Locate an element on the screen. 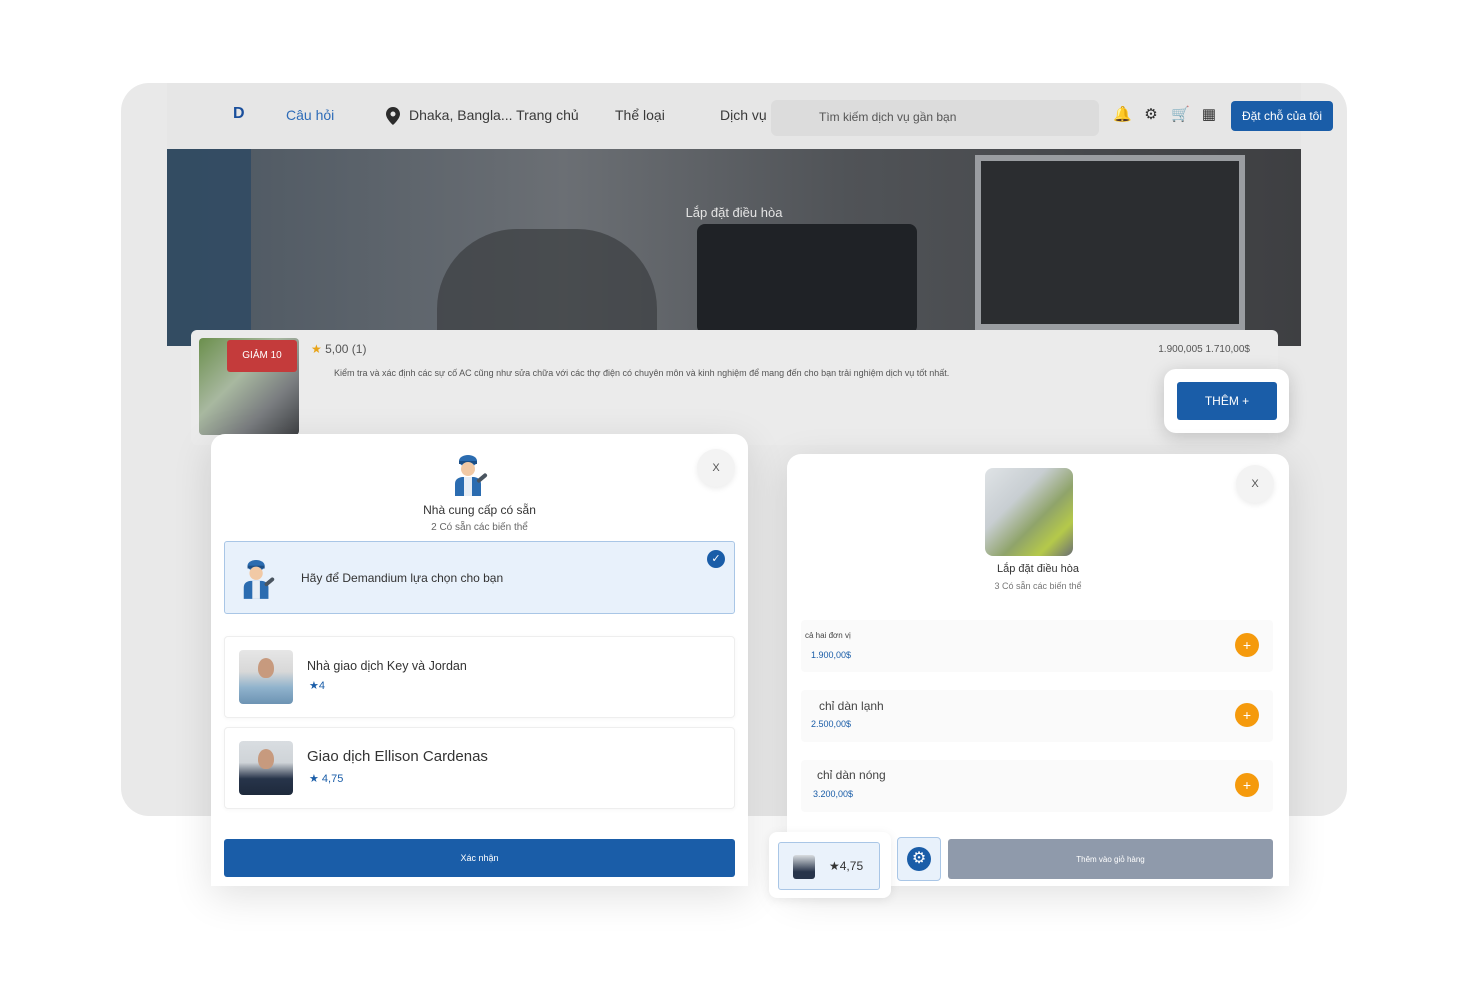 The height and width of the screenshot is (992, 1468). rating-value: 5,00 (1) is located at coordinates (346, 349).